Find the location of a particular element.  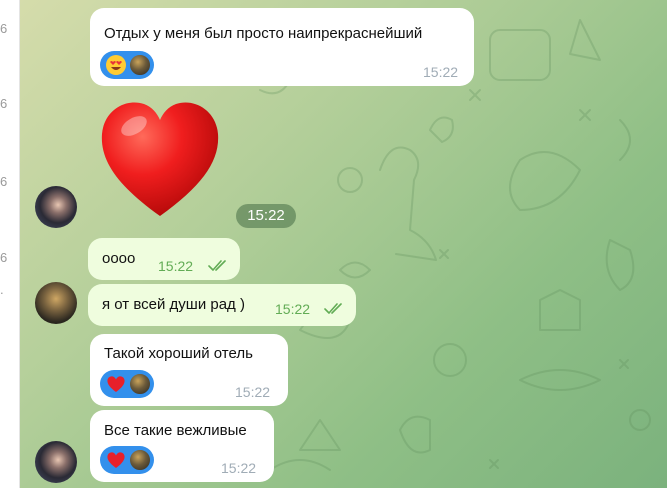

message-text: я от всей души рад ) is located at coordinates (173, 304).